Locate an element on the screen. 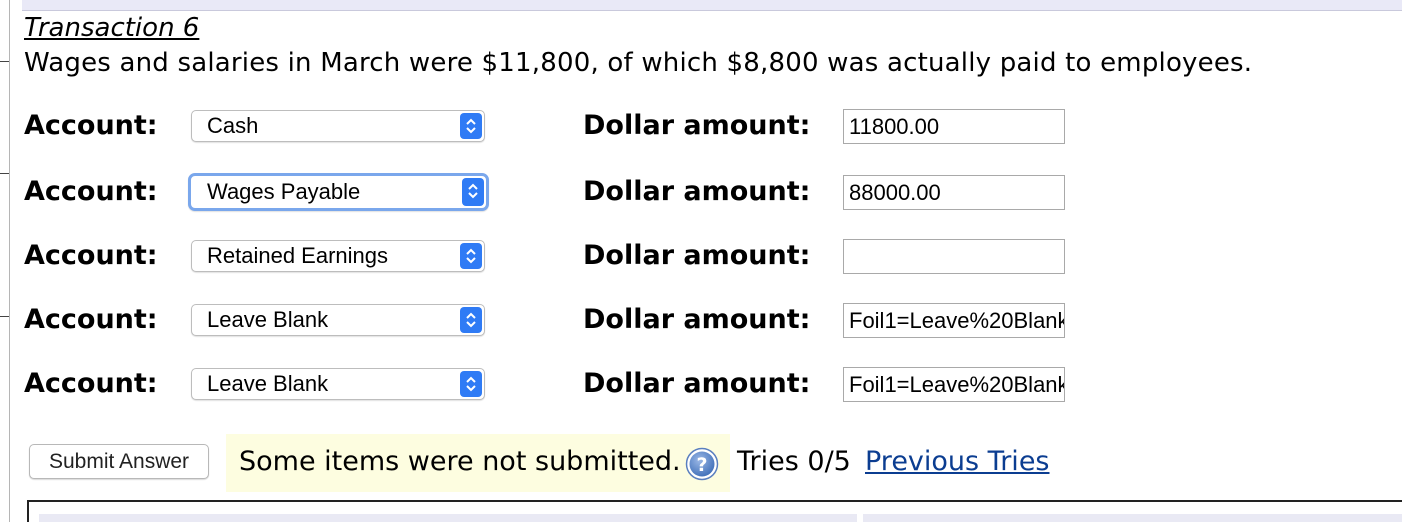 This screenshot has width=1402, height=522. account-select: Wages Payable is located at coordinates (338, 192).